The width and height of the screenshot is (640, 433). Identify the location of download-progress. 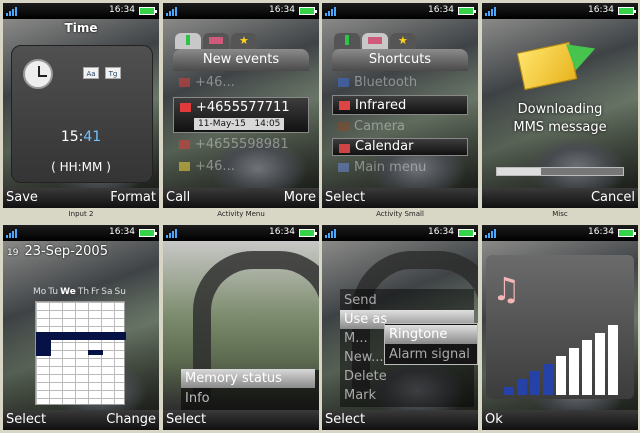
(560, 171).